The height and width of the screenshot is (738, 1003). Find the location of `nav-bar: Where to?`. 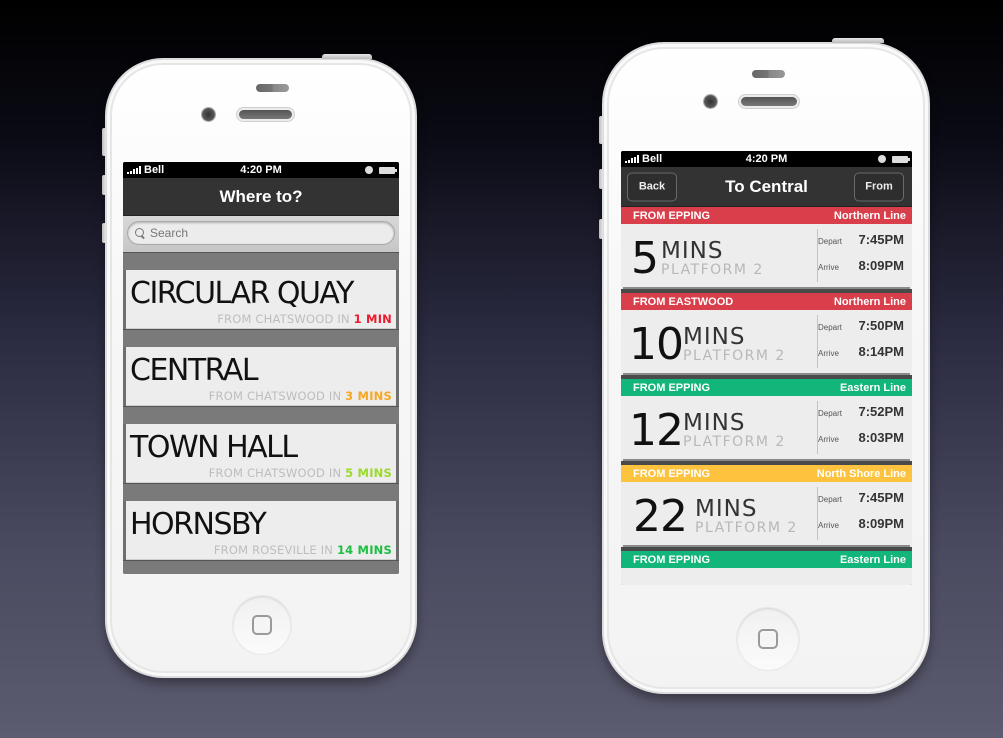

nav-bar: Where to? is located at coordinates (261, 197).